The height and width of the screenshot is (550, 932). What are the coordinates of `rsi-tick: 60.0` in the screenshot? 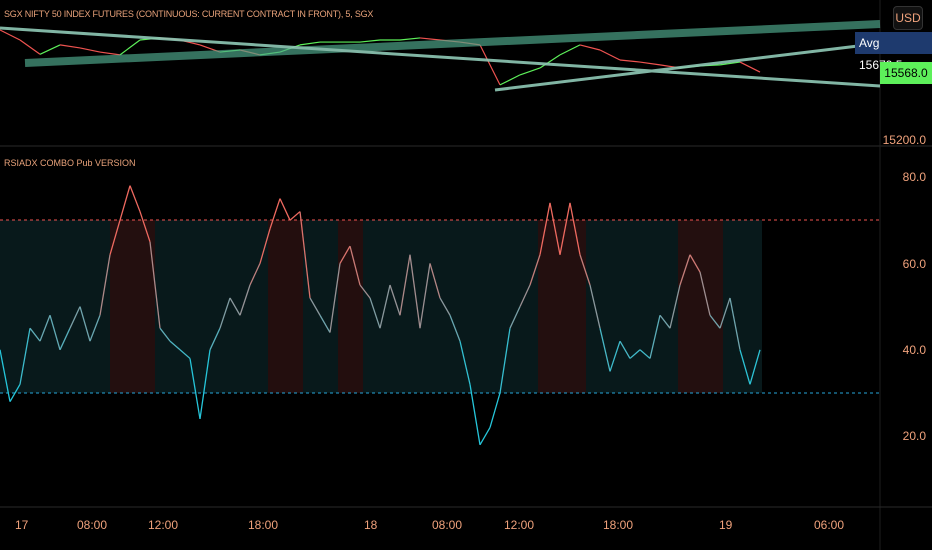 It's located at (914, 264).